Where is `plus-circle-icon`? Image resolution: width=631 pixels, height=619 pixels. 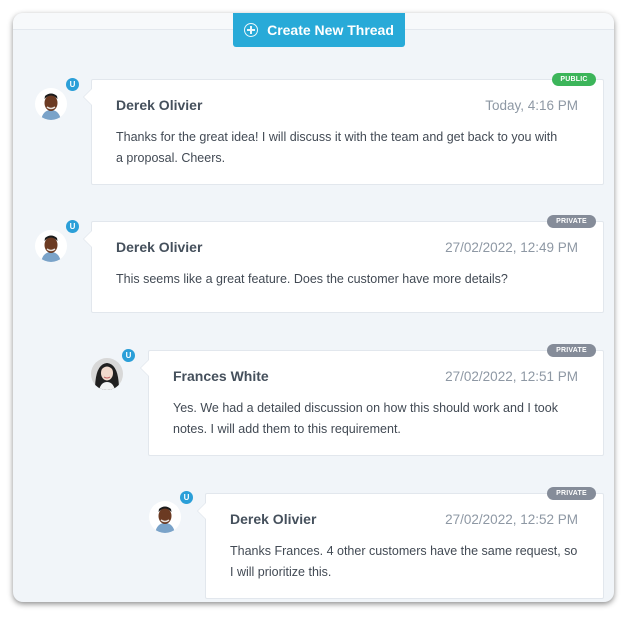
plus-circle-icon is located at coordinates (251, 30).